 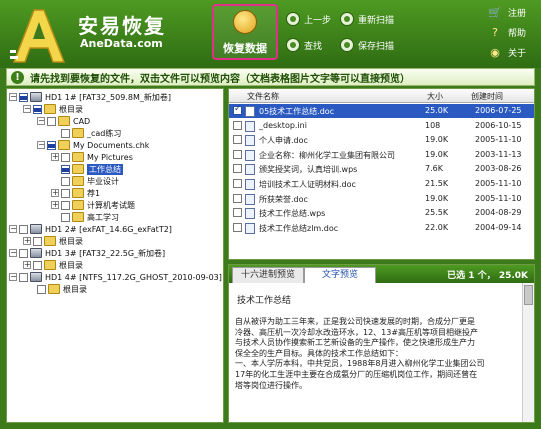 I want to click on tree-node-exam: + 计算机考试题, so click(x=93, y=205).